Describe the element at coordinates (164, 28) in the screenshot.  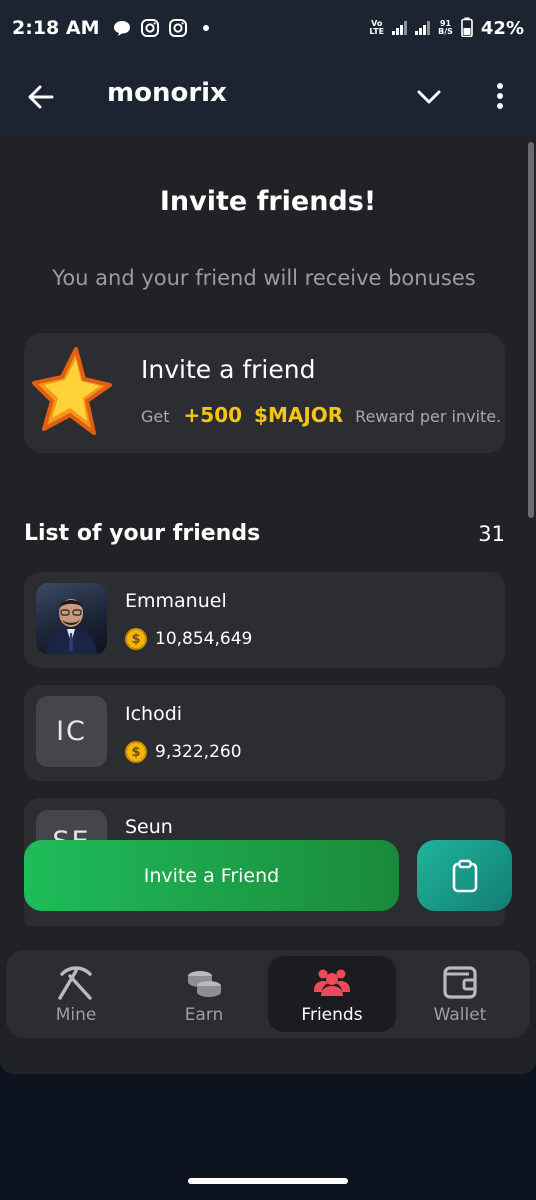
I see `notification-icons` at that location.